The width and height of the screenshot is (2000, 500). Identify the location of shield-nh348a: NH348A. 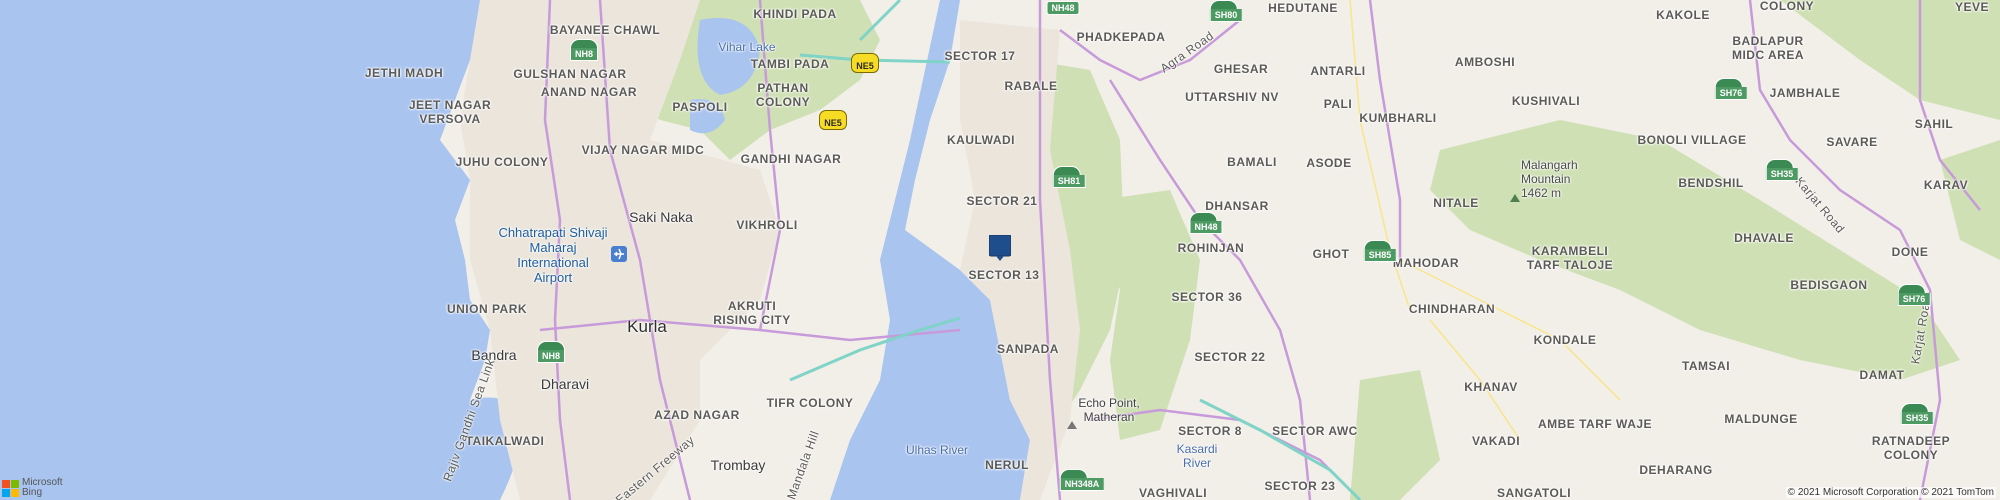
(1082, 480).